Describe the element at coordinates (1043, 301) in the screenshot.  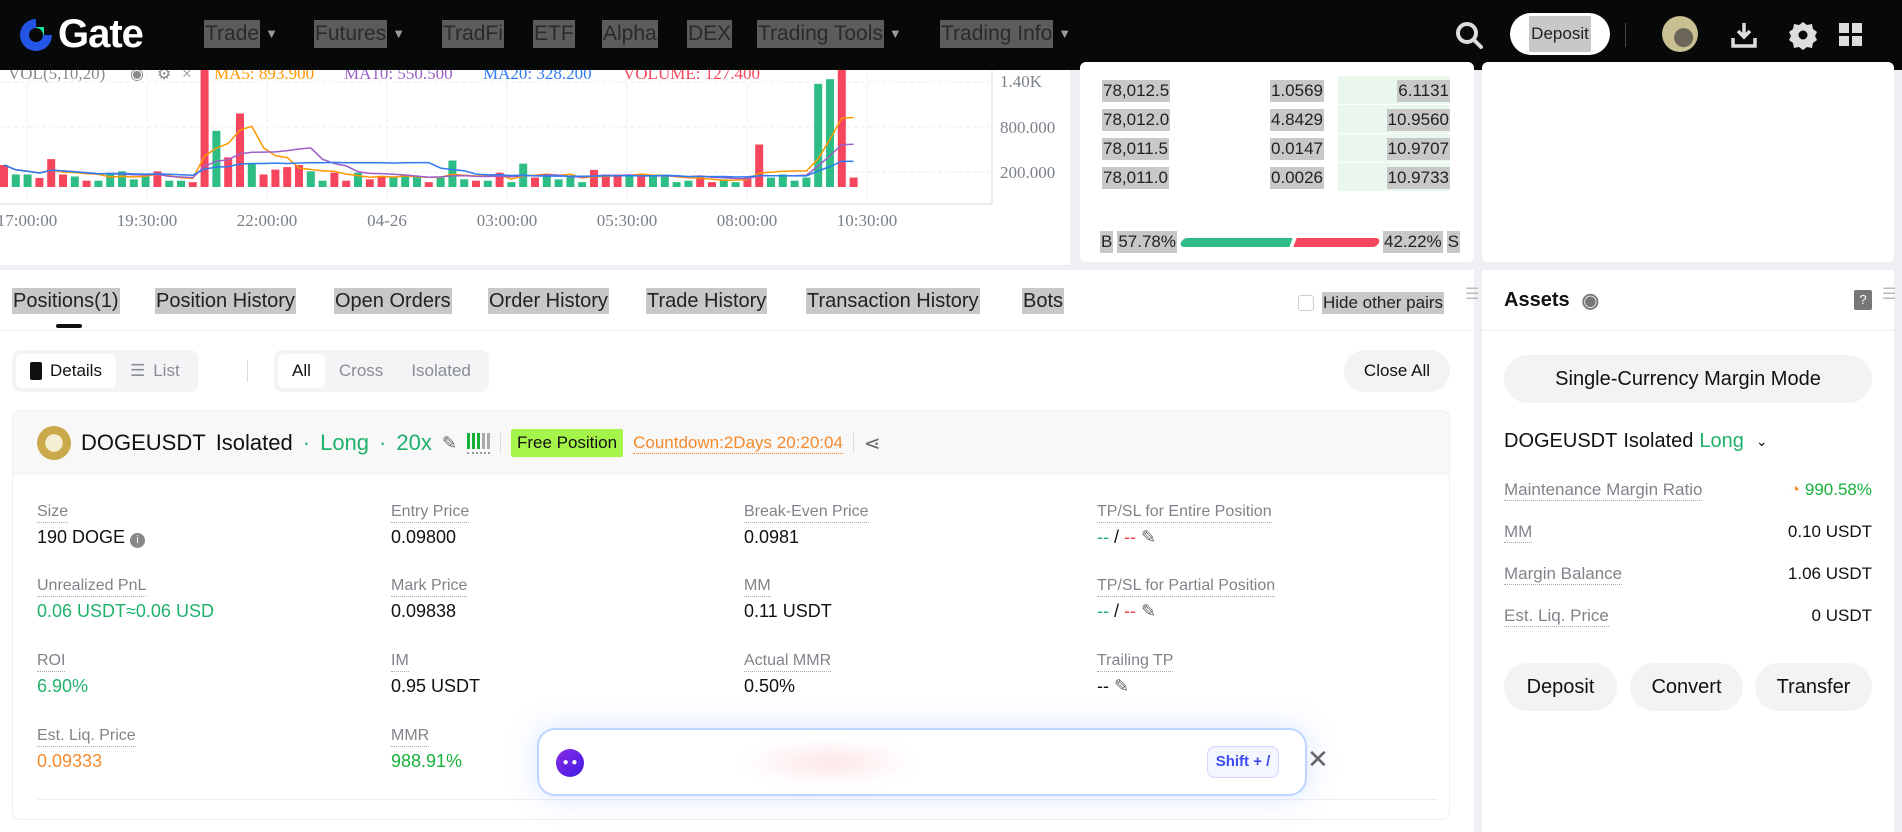
I see `tab-bots: Bots` at that location.